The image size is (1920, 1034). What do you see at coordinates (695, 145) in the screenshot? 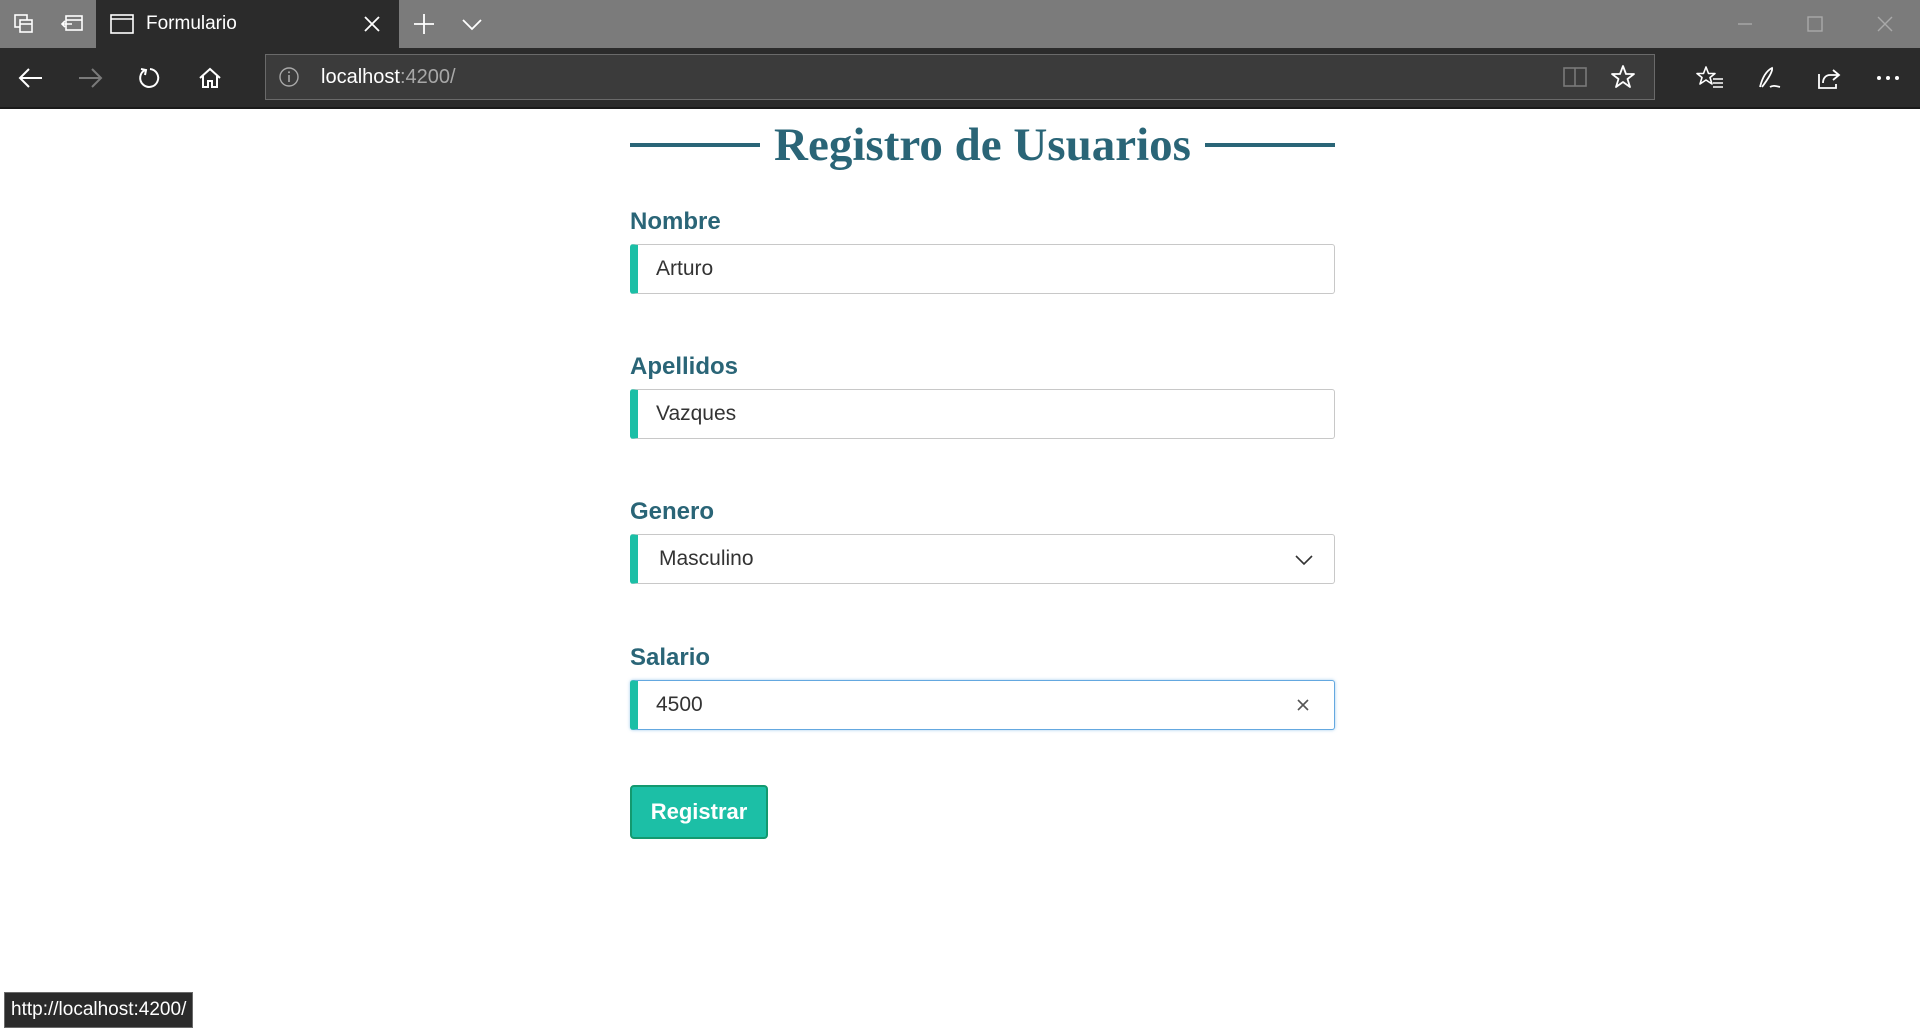
I see `title-divider-left` at bounding box center [695, 145].